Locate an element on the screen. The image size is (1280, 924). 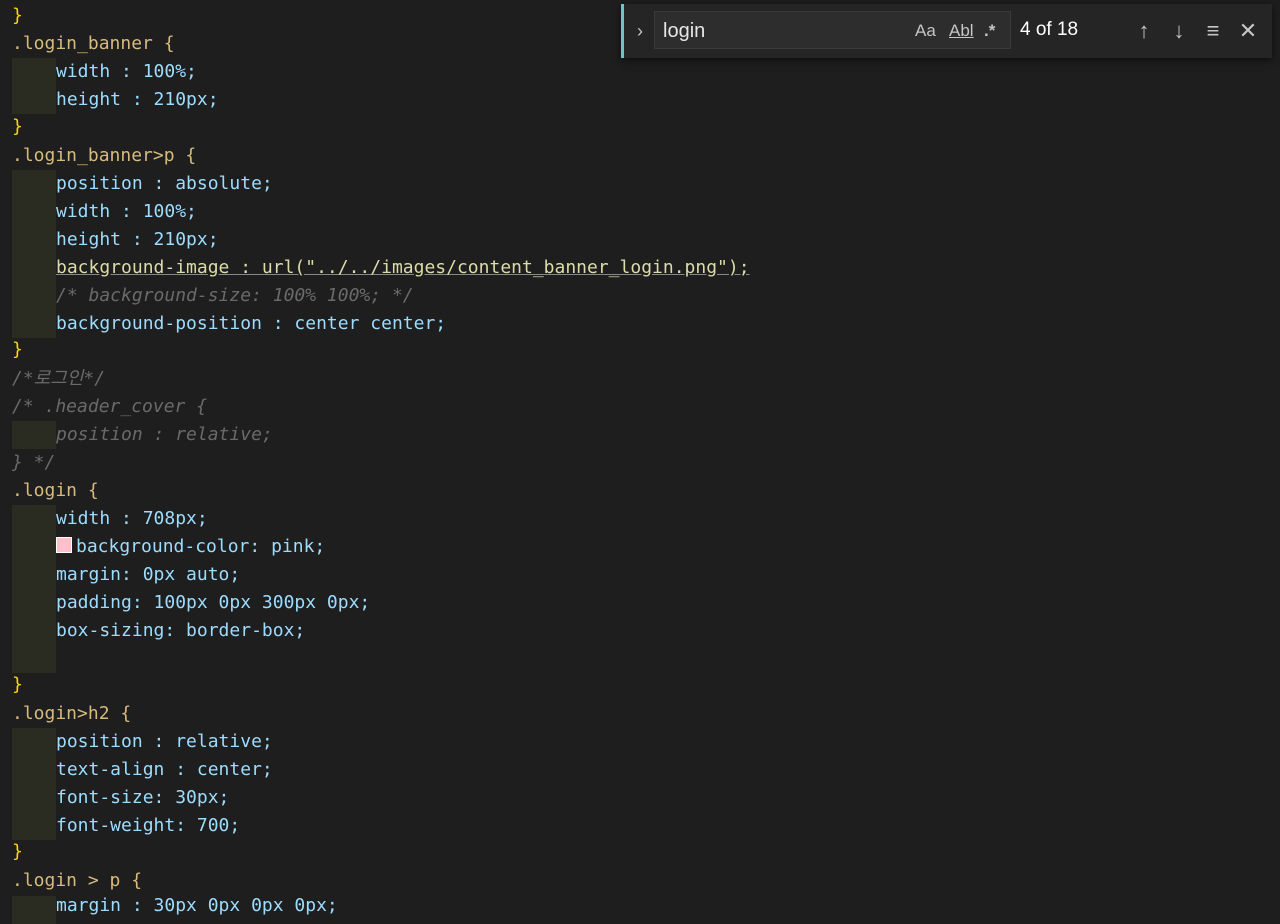
find-in-selection-icon: ≡ is located at coordinates (1213, 31).